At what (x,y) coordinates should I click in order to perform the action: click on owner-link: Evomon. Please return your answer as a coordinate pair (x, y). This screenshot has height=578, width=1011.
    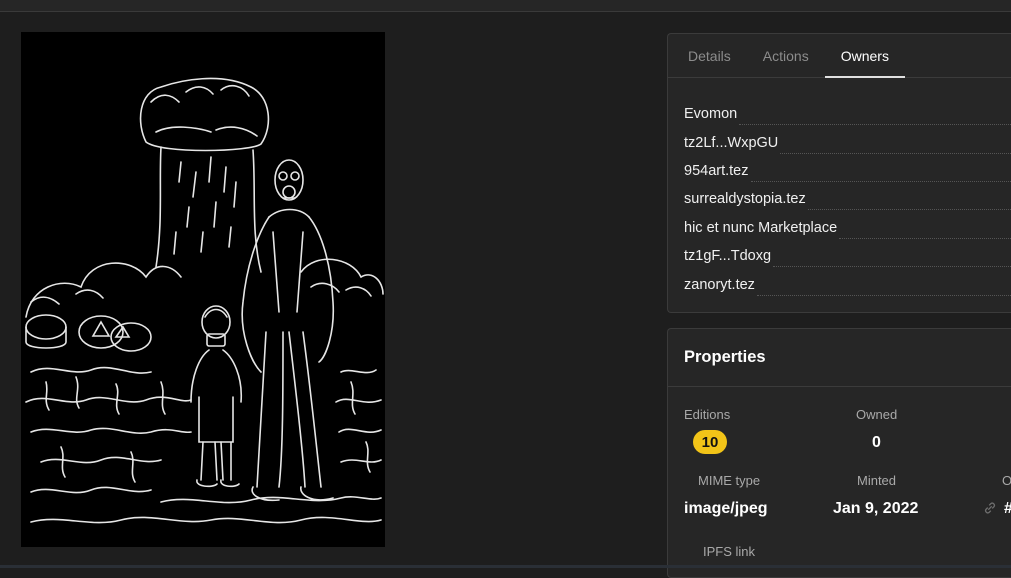
    Looking at the image, I should click on (710, 114).